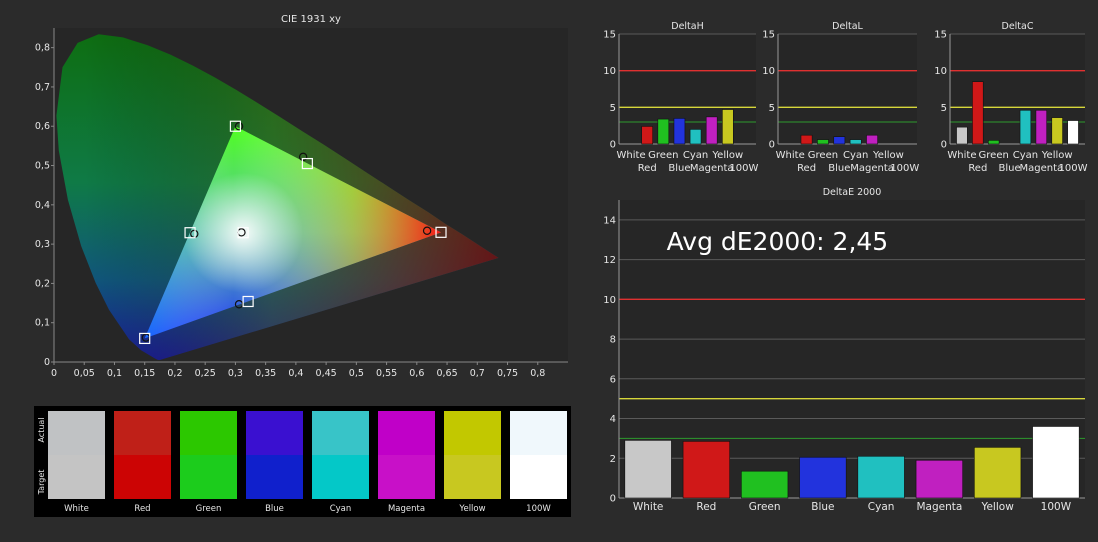  Describe the element at coordinates (609, 220) in the screenshot. I see `deltaE-y-tick-label: 14` at that location.